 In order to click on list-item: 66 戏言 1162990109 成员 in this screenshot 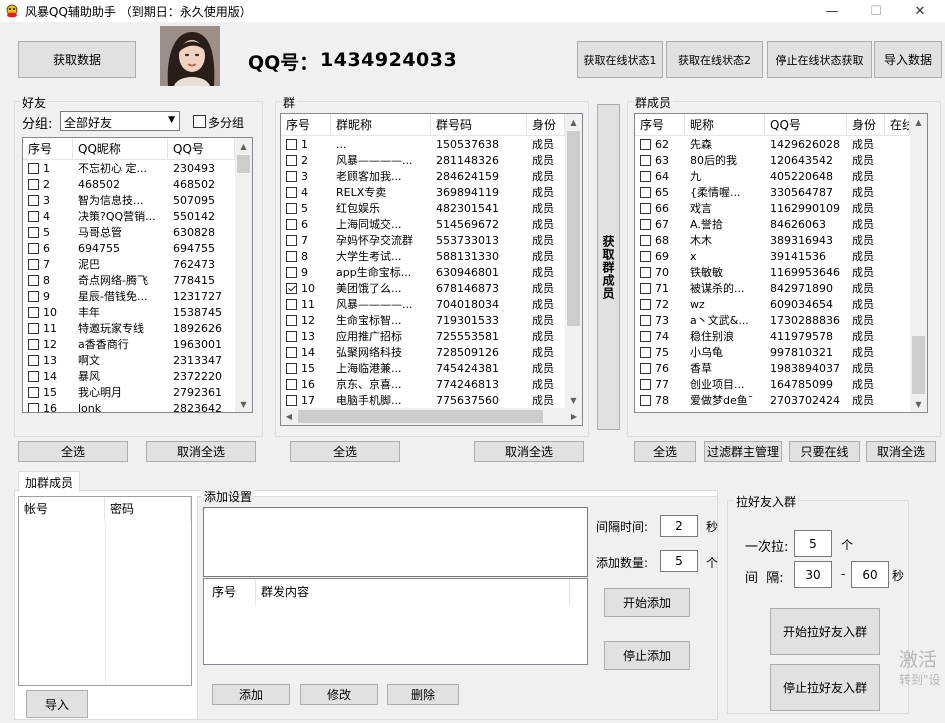, I will do `click(760, 209)`.